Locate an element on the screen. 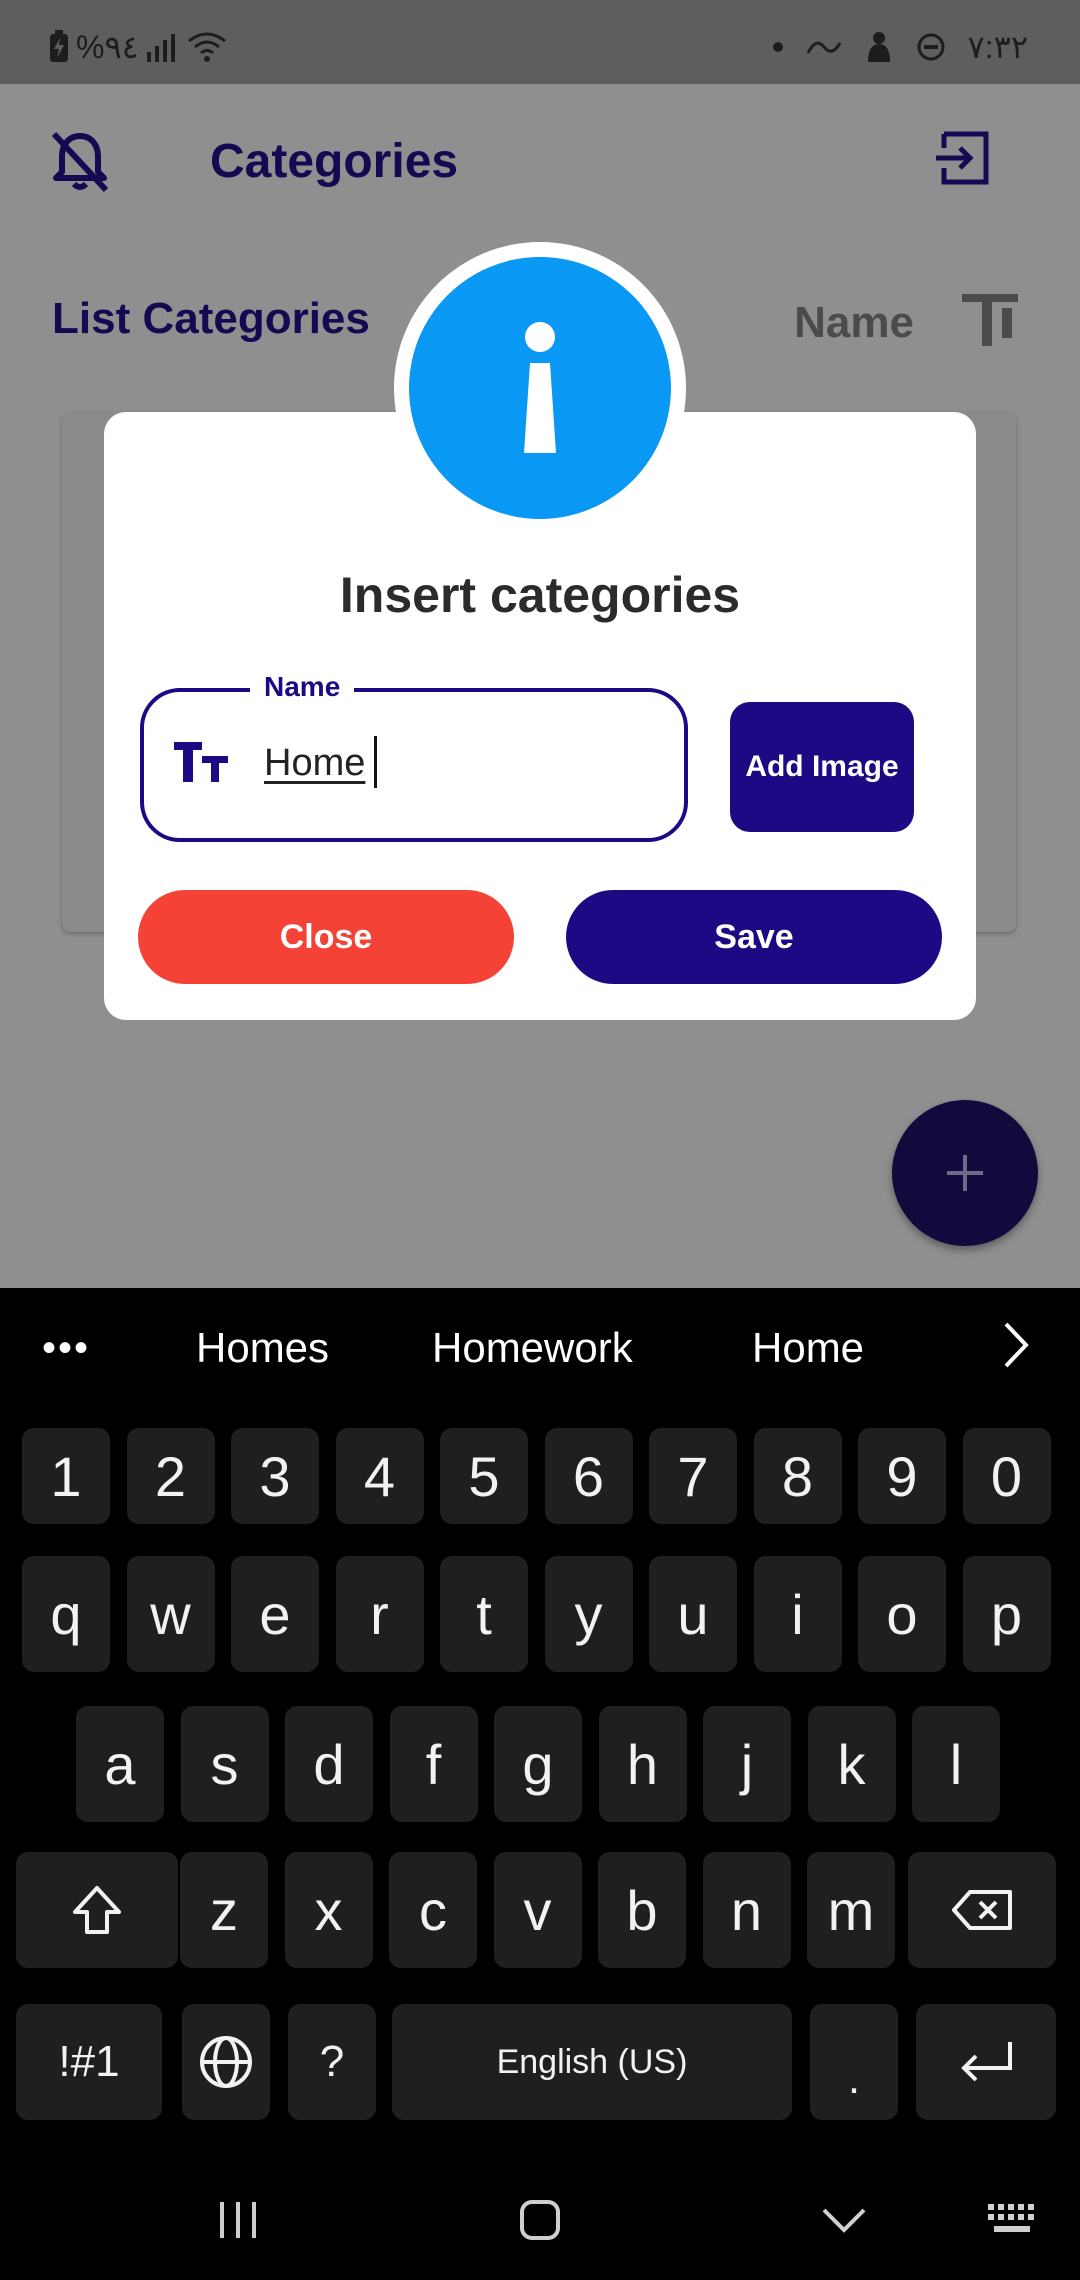  list-categories-heading: List Categories is located at coordinates (211, 318).